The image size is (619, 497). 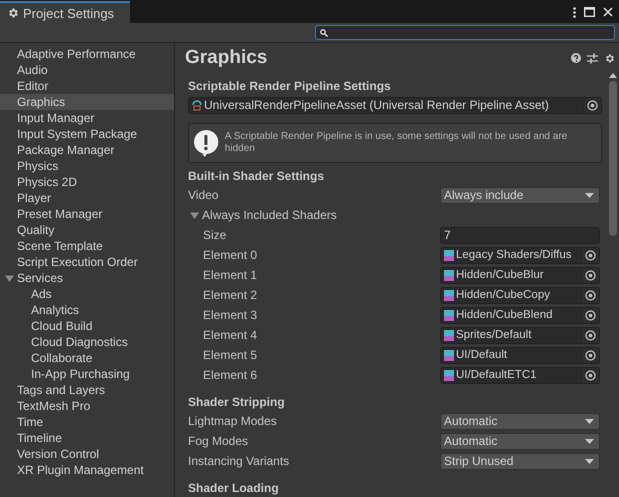 What do you see at coordinates (520, 461) in the screenshot?
I see `dropdown: Strip Unused` at bounding box center [520, 461].